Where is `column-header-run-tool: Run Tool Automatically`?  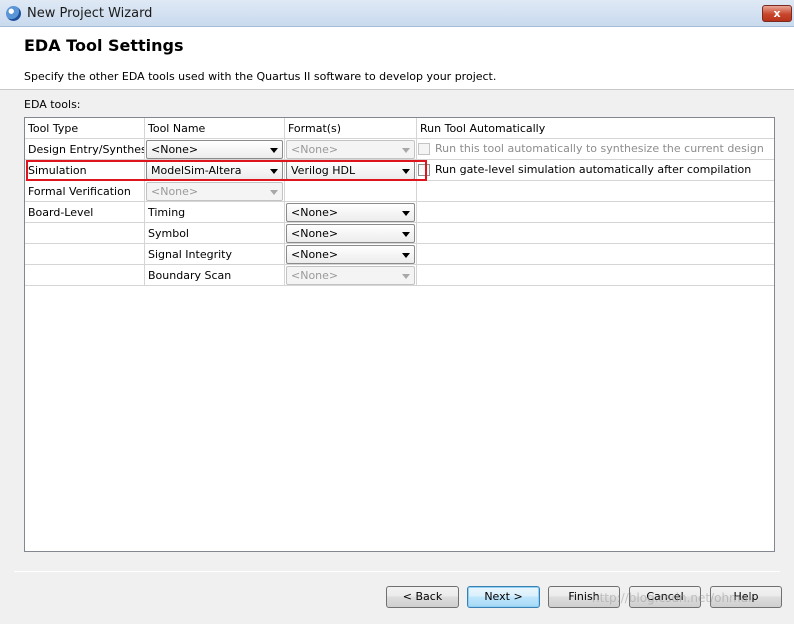
column-header-run-tool: Run Tool Automatically is located at coordinates (595, 128).